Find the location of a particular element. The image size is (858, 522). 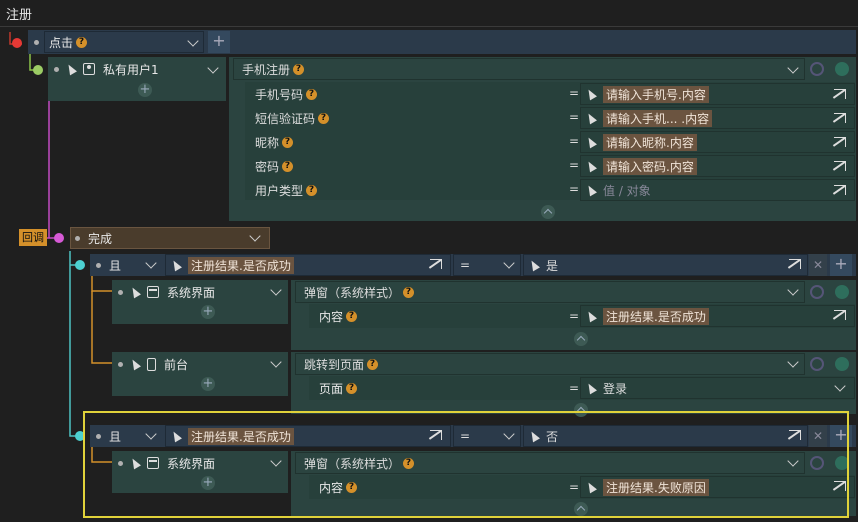

done-select: 完成 is located at coordinates (170, 238).